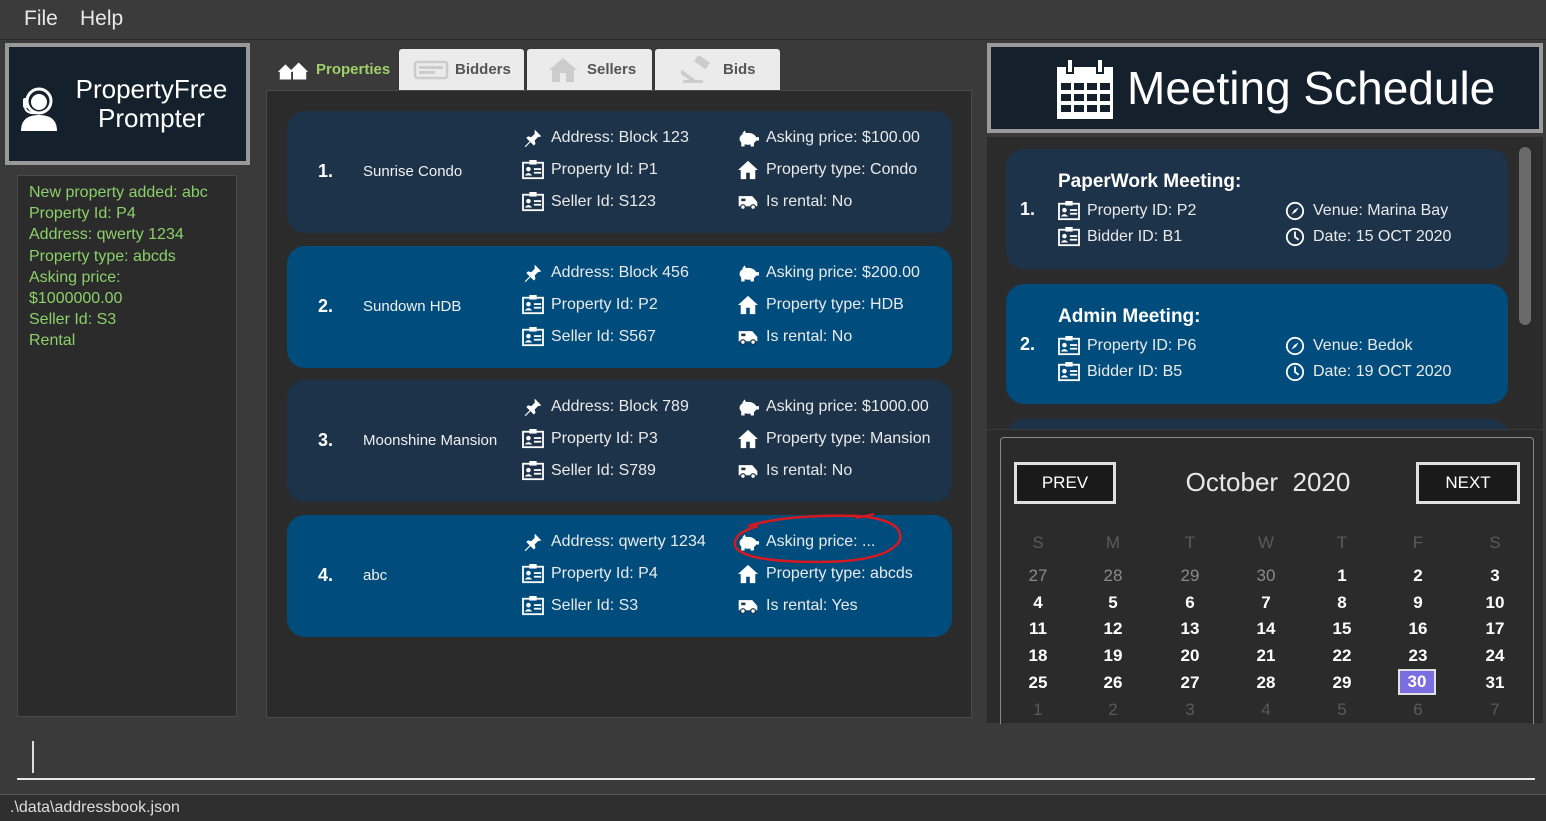  What do you see at coordinates (1065, 483) in the screenshot?
I see `calendar-prev-button: PREV` at bounding box center [1065, 483].